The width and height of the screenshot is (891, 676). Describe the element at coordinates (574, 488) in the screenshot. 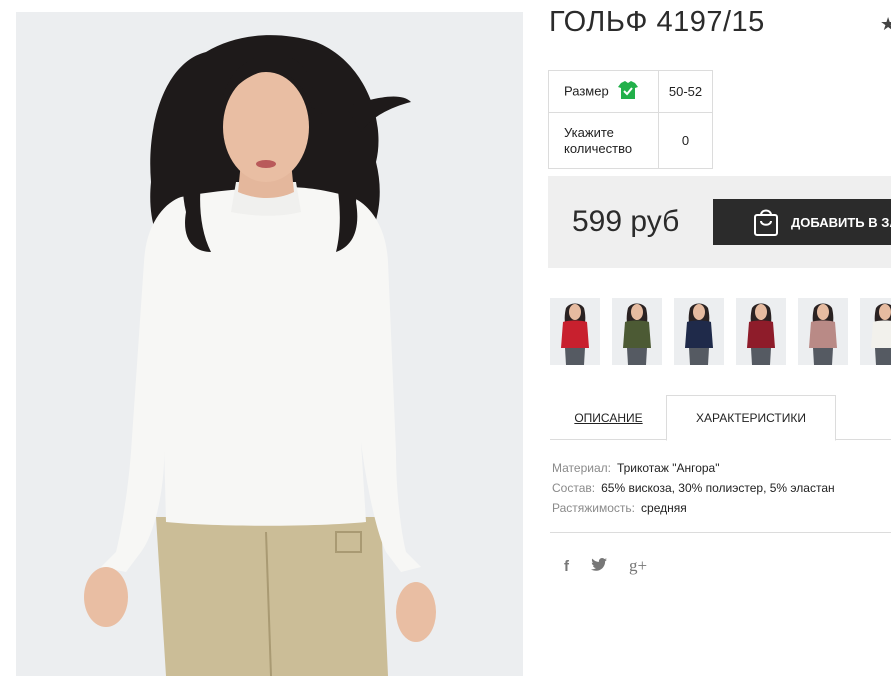

I see `spec-key: Состав:` at that location.